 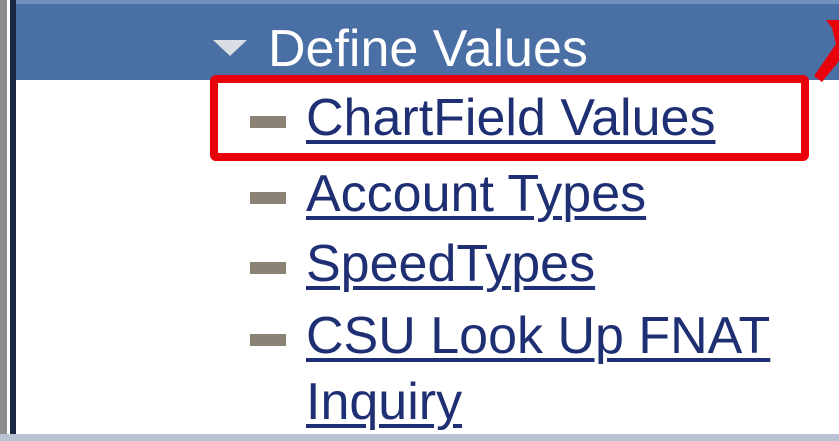 What do you see at coordinates (476, 194) in the screenshot?
I see `menu-item-label: Account Types` at bounding box center [476, 194].